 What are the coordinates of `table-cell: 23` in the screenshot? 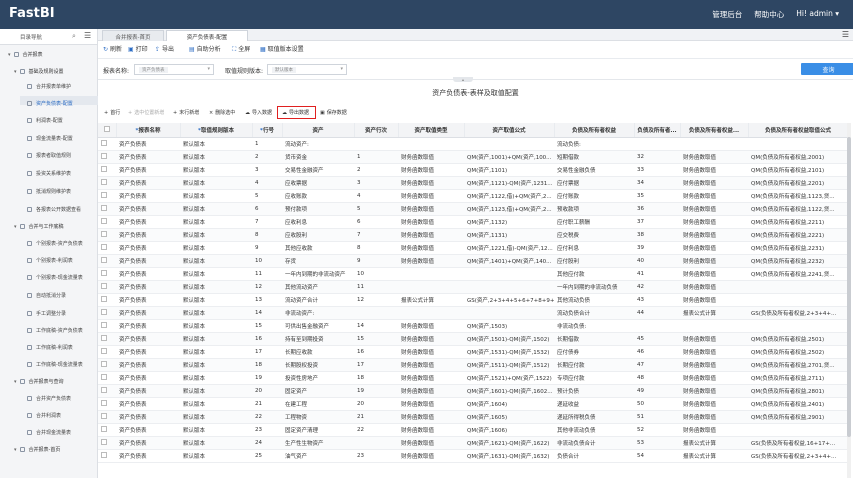 It's located at (376, 456).